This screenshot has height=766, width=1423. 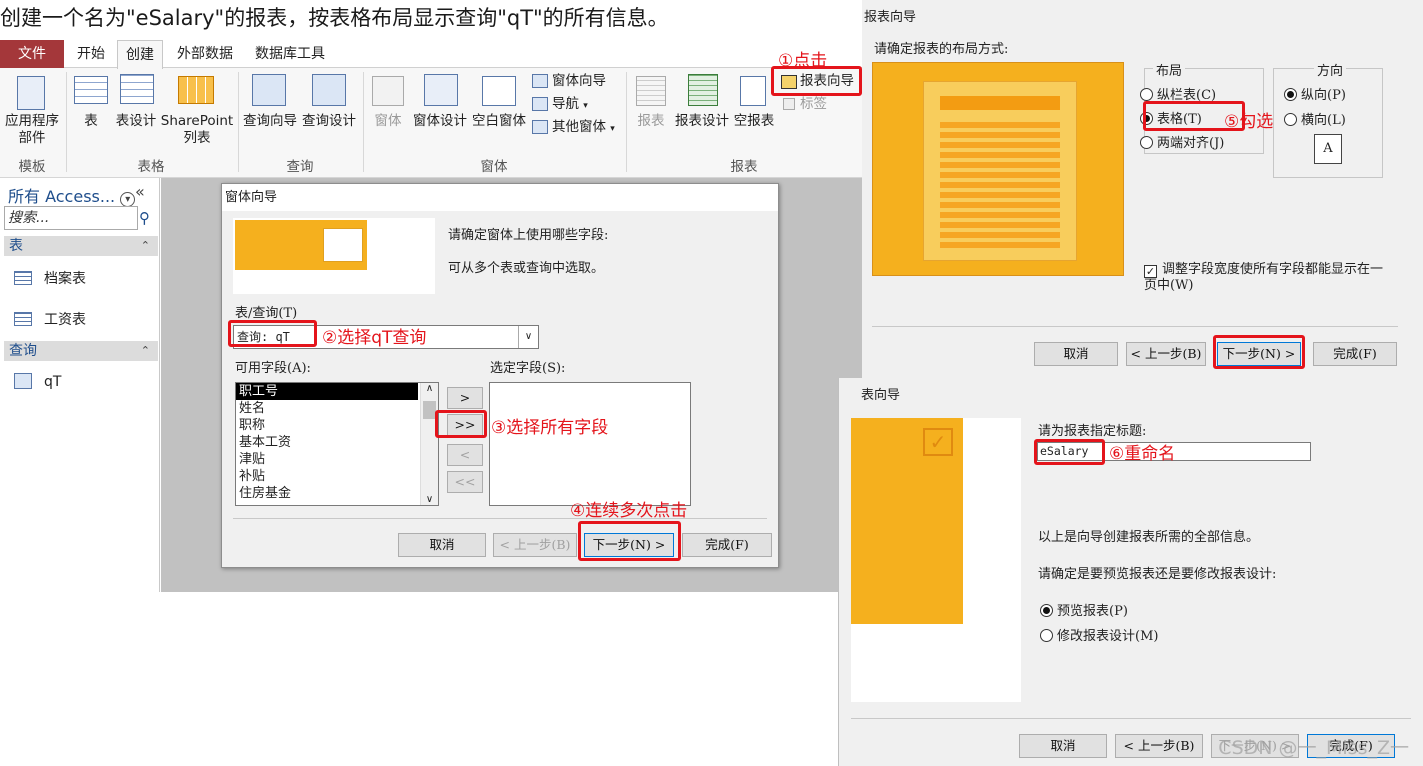 I want to click on app-parts-button: 应用程序部件, so click(x=32, y=130).